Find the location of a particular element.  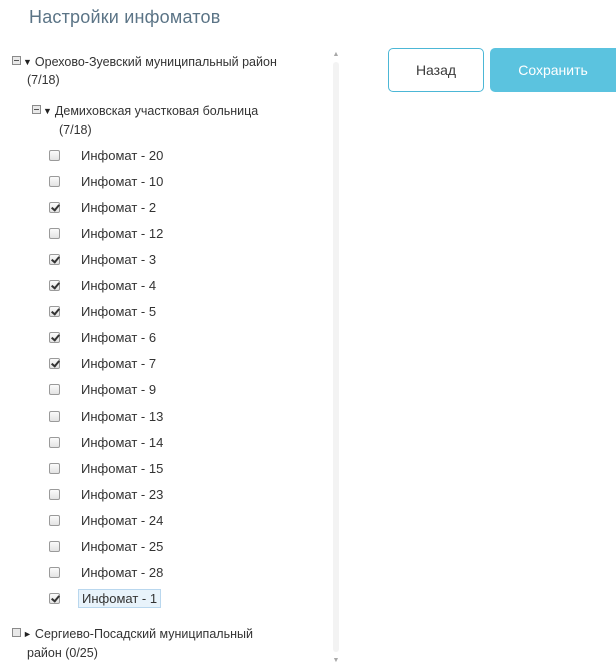

infomat-item-label: Инфомат - 28 is located at coordinates (122, 572).